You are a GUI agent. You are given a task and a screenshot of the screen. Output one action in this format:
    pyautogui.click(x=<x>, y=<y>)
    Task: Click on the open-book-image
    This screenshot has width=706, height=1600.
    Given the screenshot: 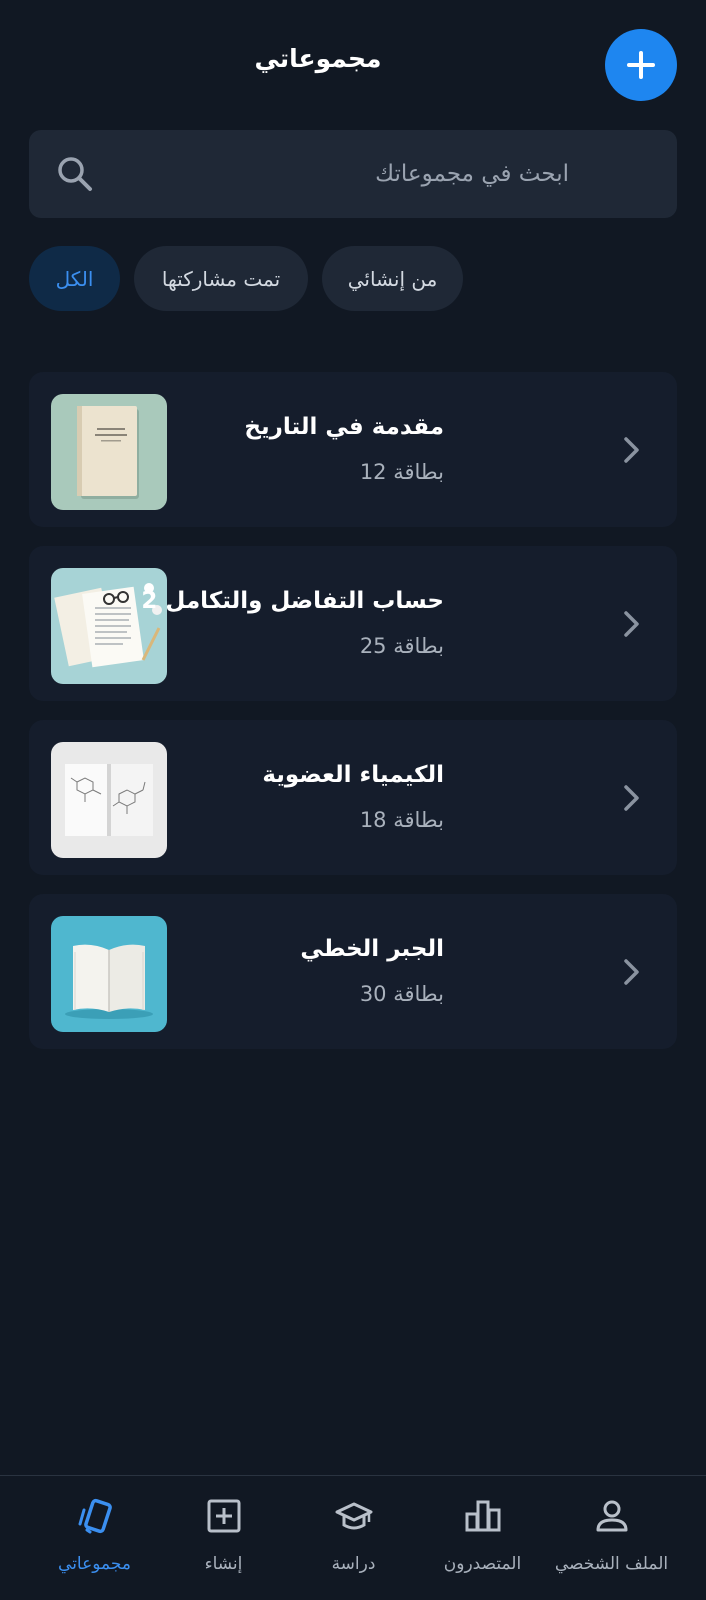 What is the action you would take?
    pyautogui.click(x=109, y=974)
    